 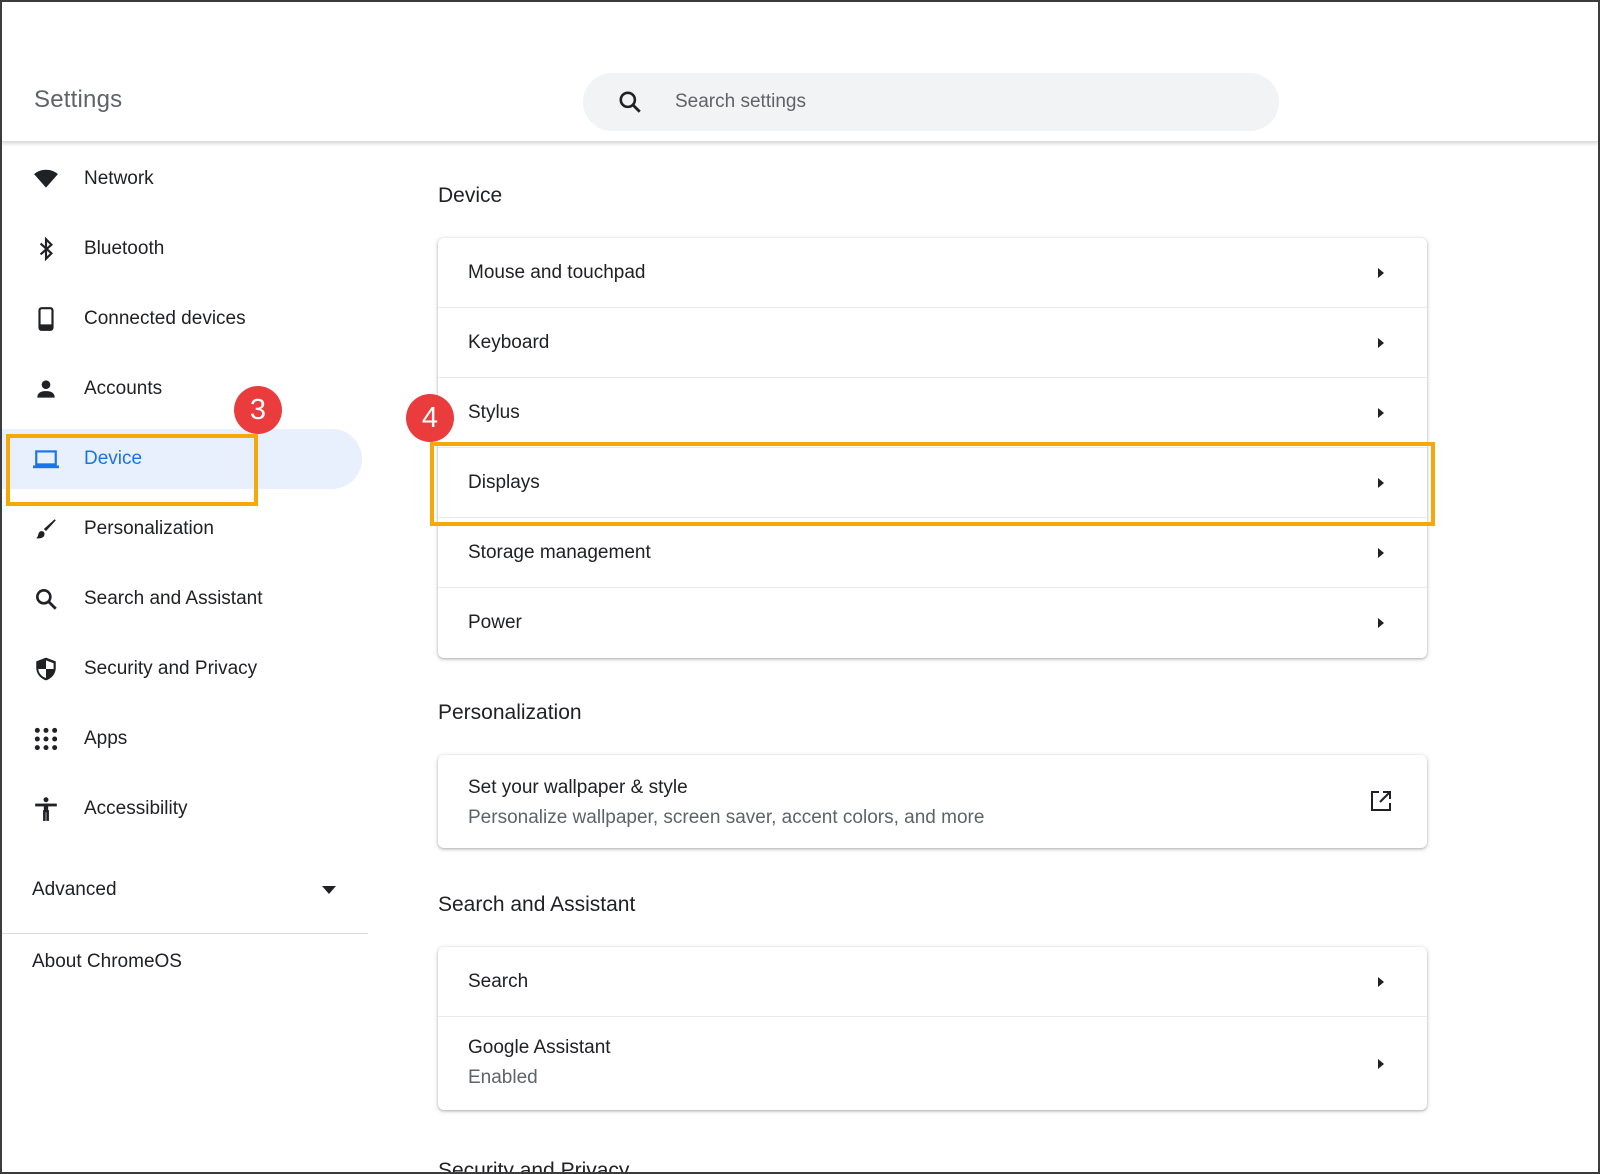 I want to click on section-title-search-assistant: Search and Assistant, so click(x=537, y=904).